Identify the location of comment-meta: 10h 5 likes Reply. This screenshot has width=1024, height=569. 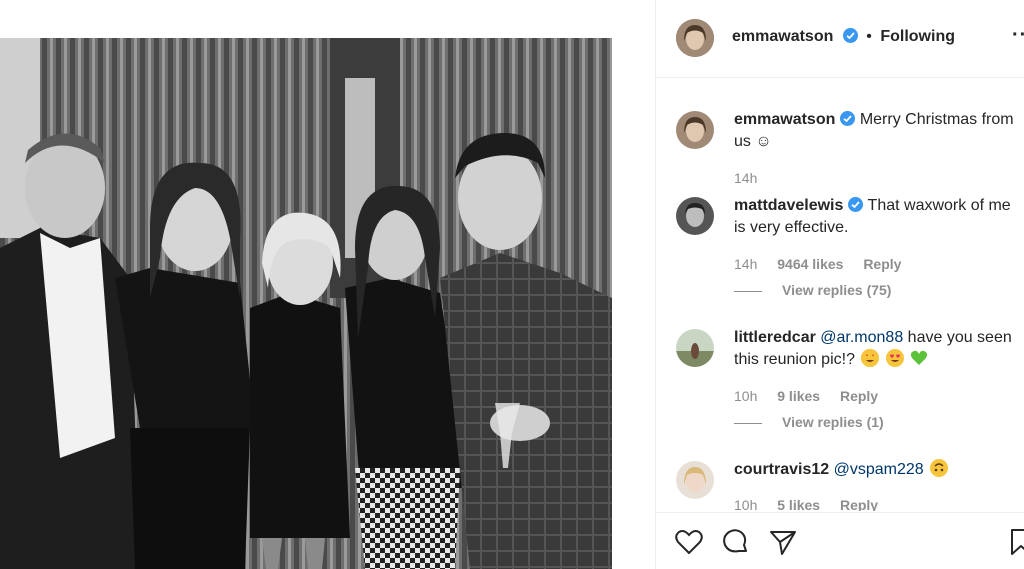
(814, 504).